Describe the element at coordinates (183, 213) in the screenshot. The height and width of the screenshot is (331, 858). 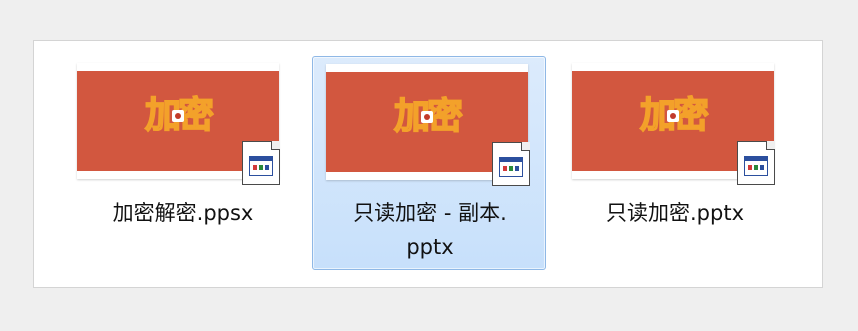
I see `file-name: 加密解密.ppsx` at that location.